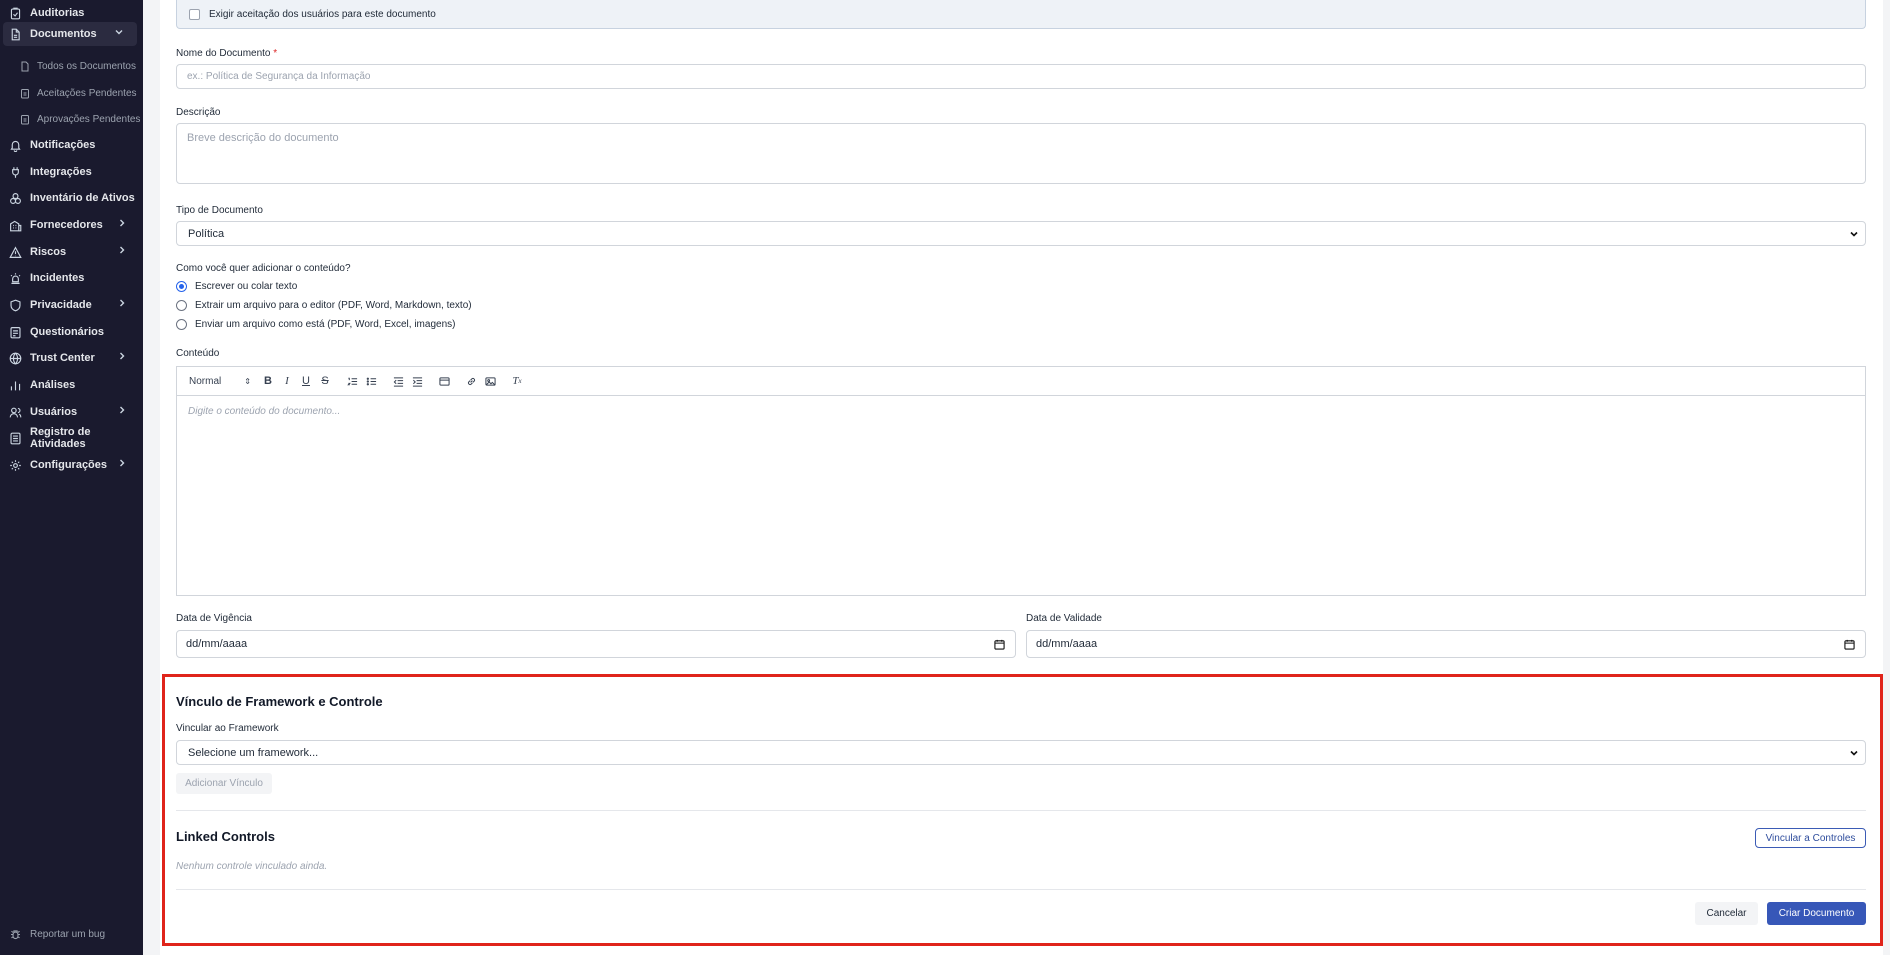  I want to click on report-bug-link: Reportar um bug, so click(57, 934).